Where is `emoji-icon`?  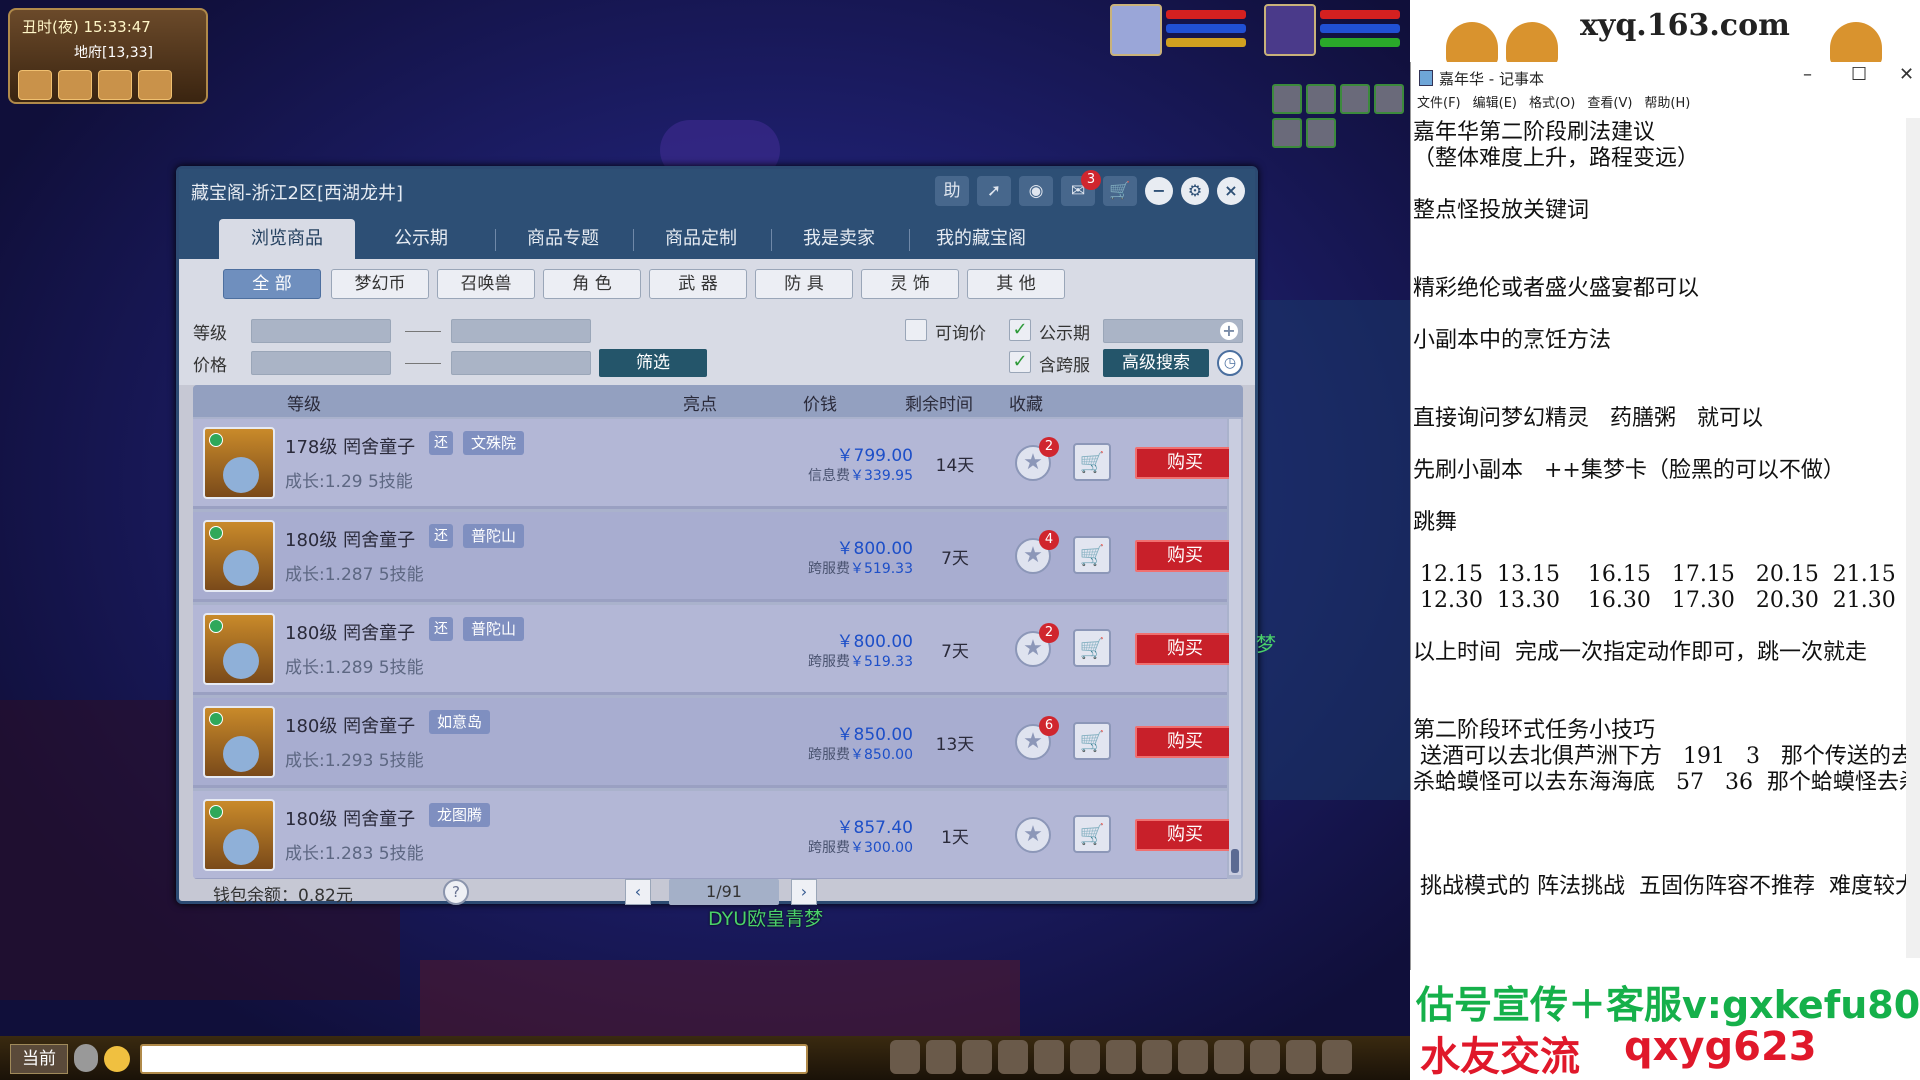
emoji-icon is located at coordinates (117, 1059).